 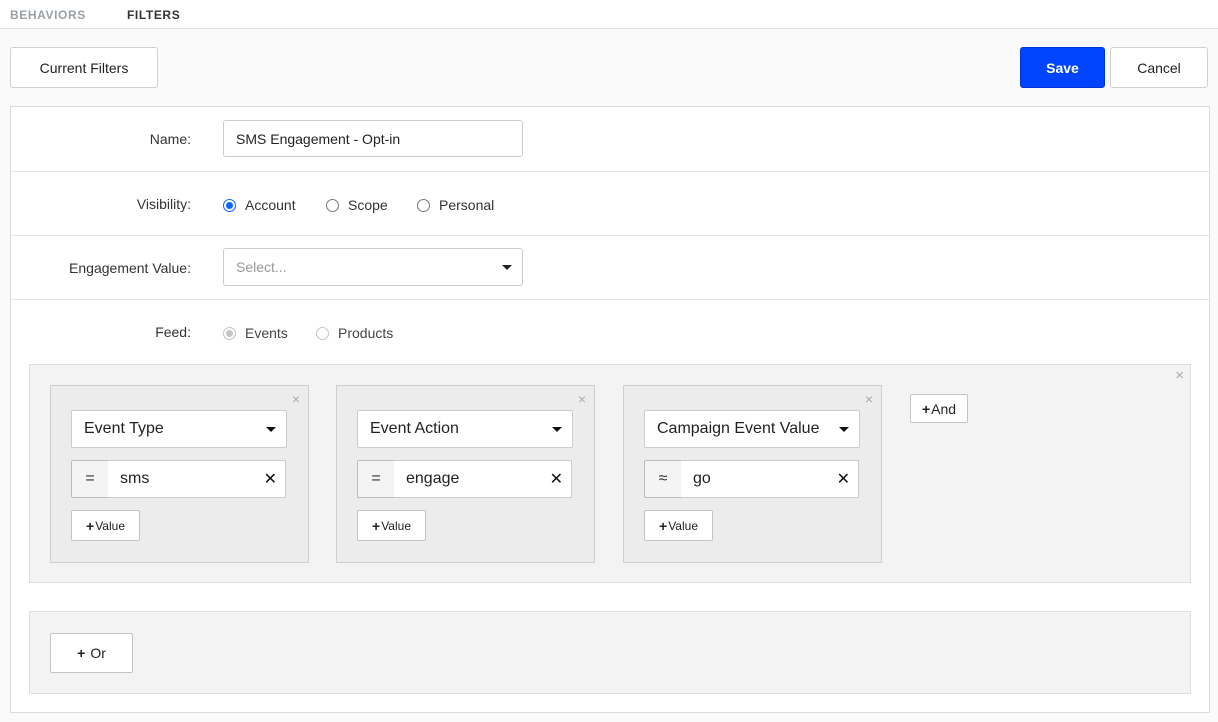 I want to click on operator-button: ≈, so click(x=663, y=479).